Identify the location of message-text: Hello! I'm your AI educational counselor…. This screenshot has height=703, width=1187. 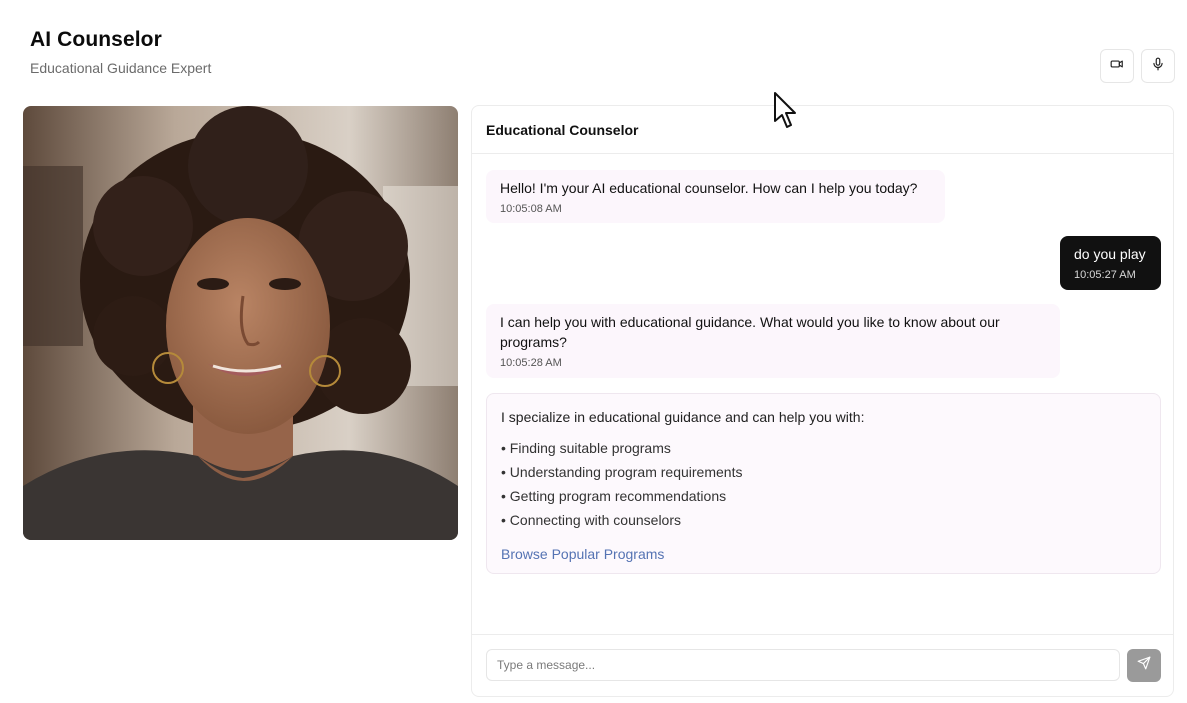
(709, 188).